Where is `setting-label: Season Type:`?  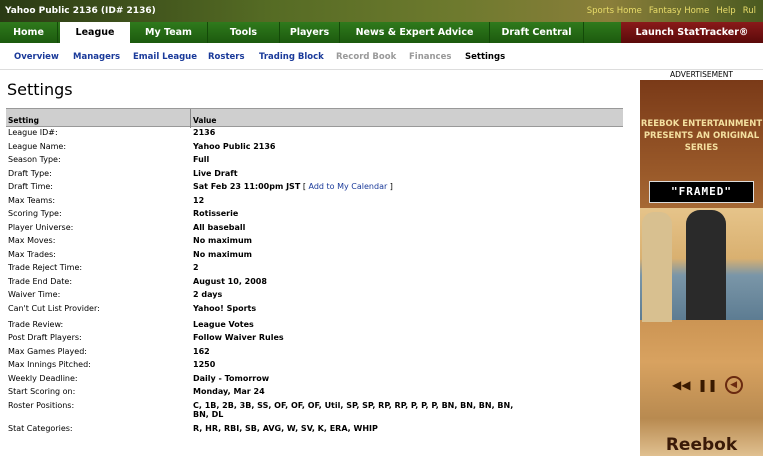 setting-label: Season Type: is located at coordinates (34, 159).